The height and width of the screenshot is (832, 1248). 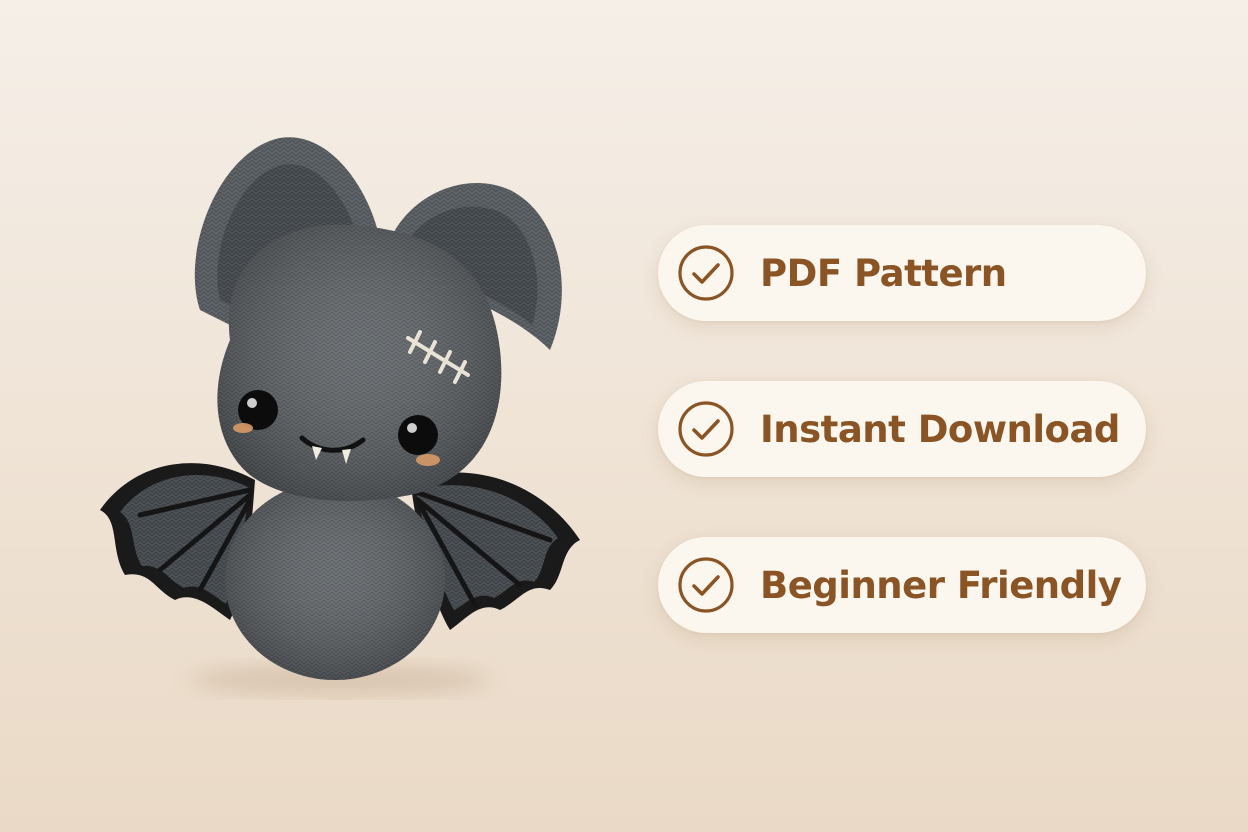 I want to click on feature-pill-instant-download: Instant Download, so click(x=902, y=429).